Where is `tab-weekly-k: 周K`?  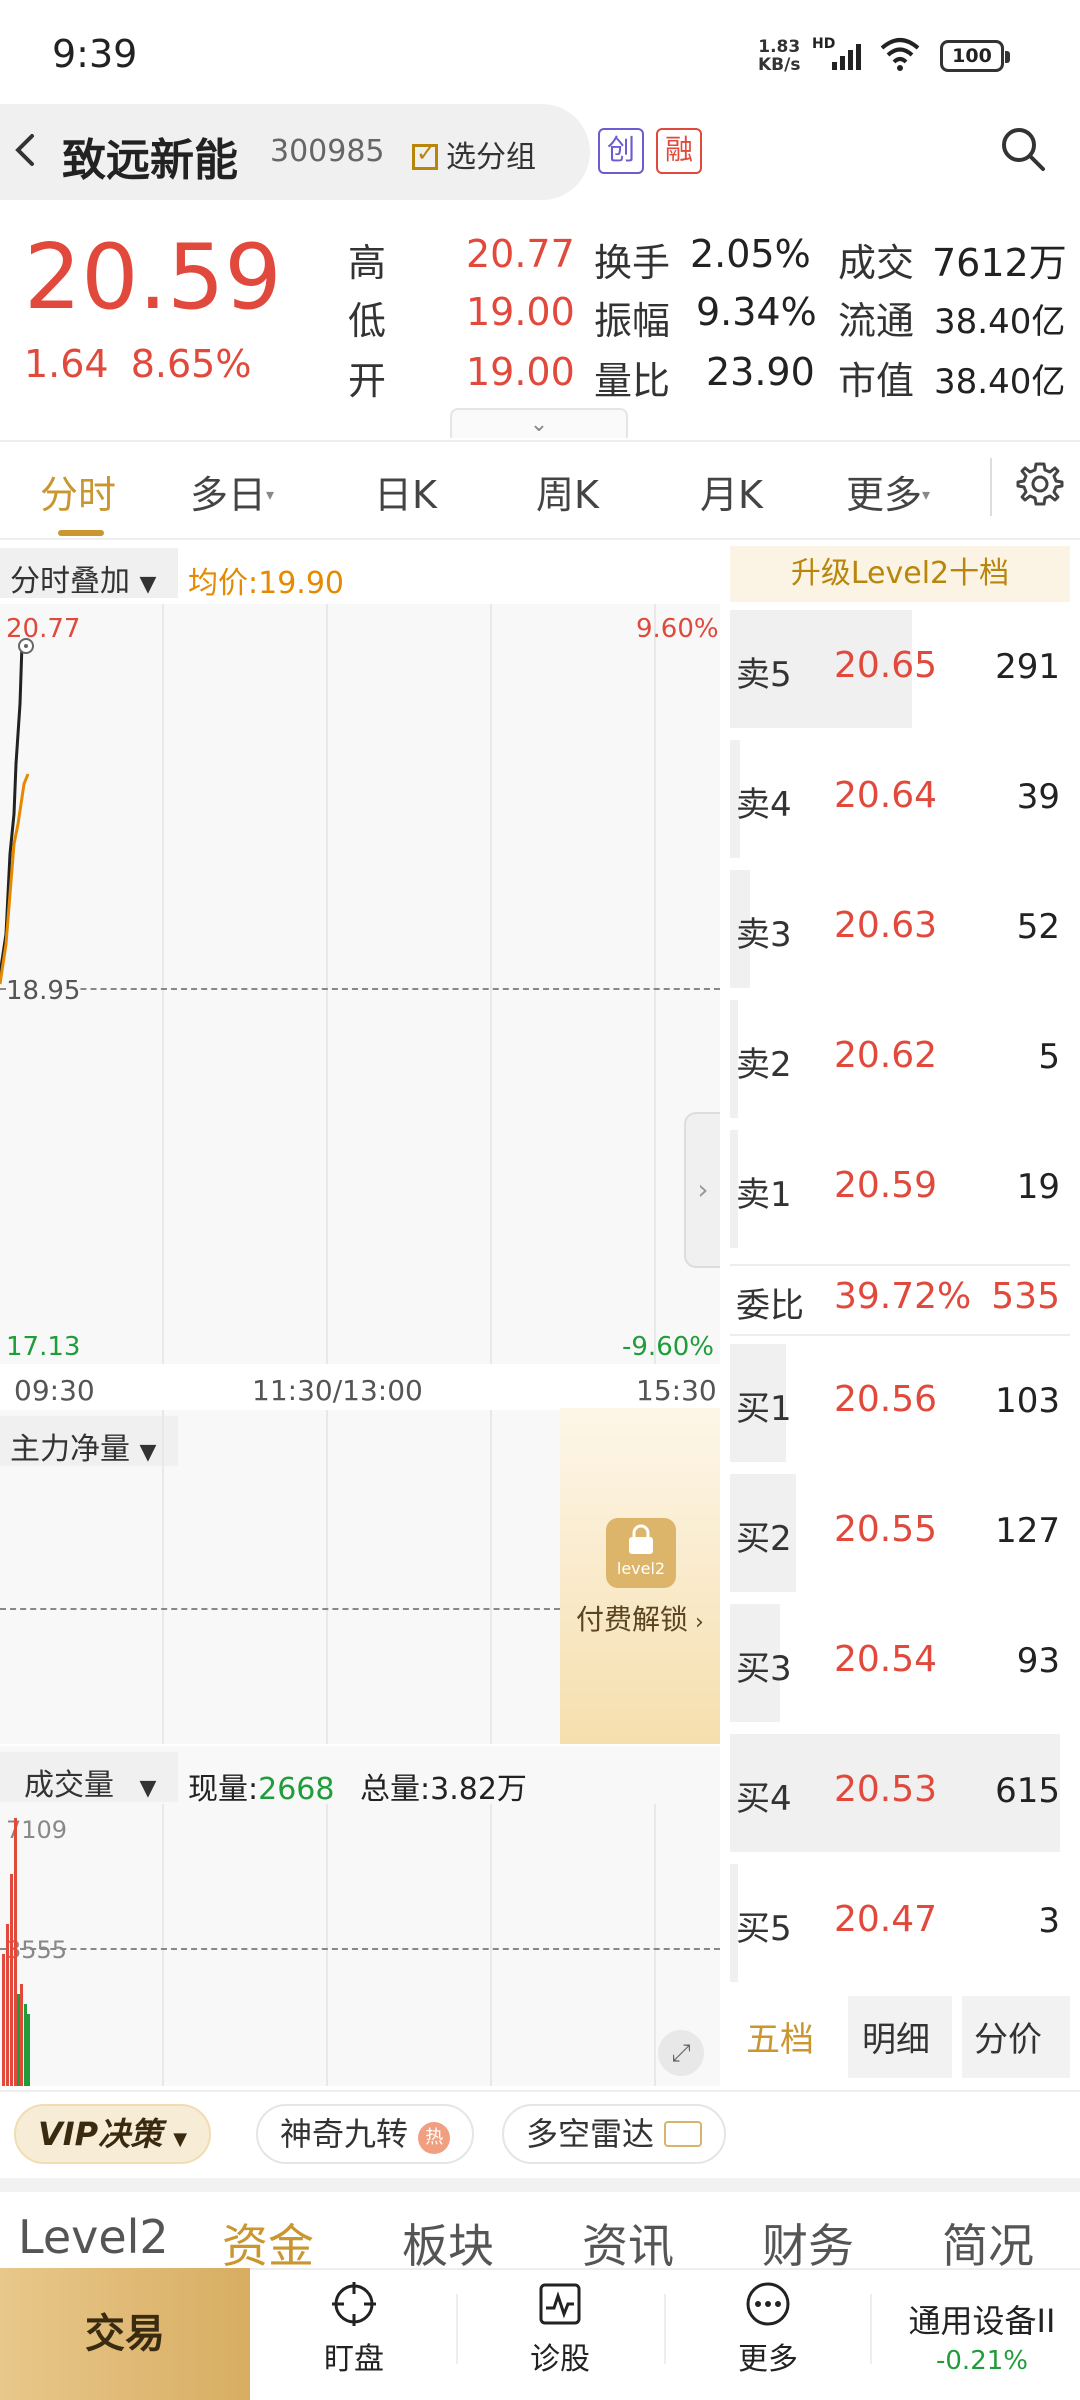
tab-weekly-k: 周K is located at coordinates (567, 491).